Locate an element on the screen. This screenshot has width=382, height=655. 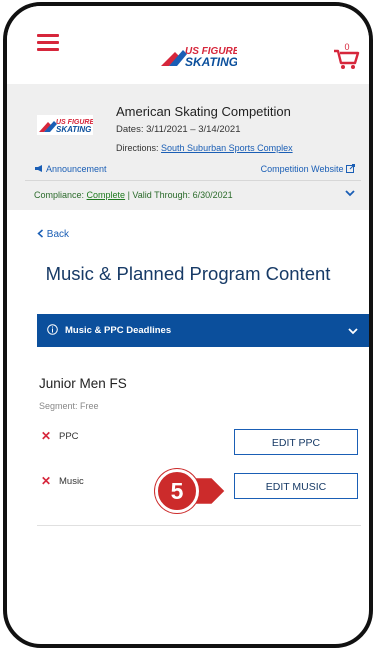
cart-icon: 0 is located at coordinates (346, 56).